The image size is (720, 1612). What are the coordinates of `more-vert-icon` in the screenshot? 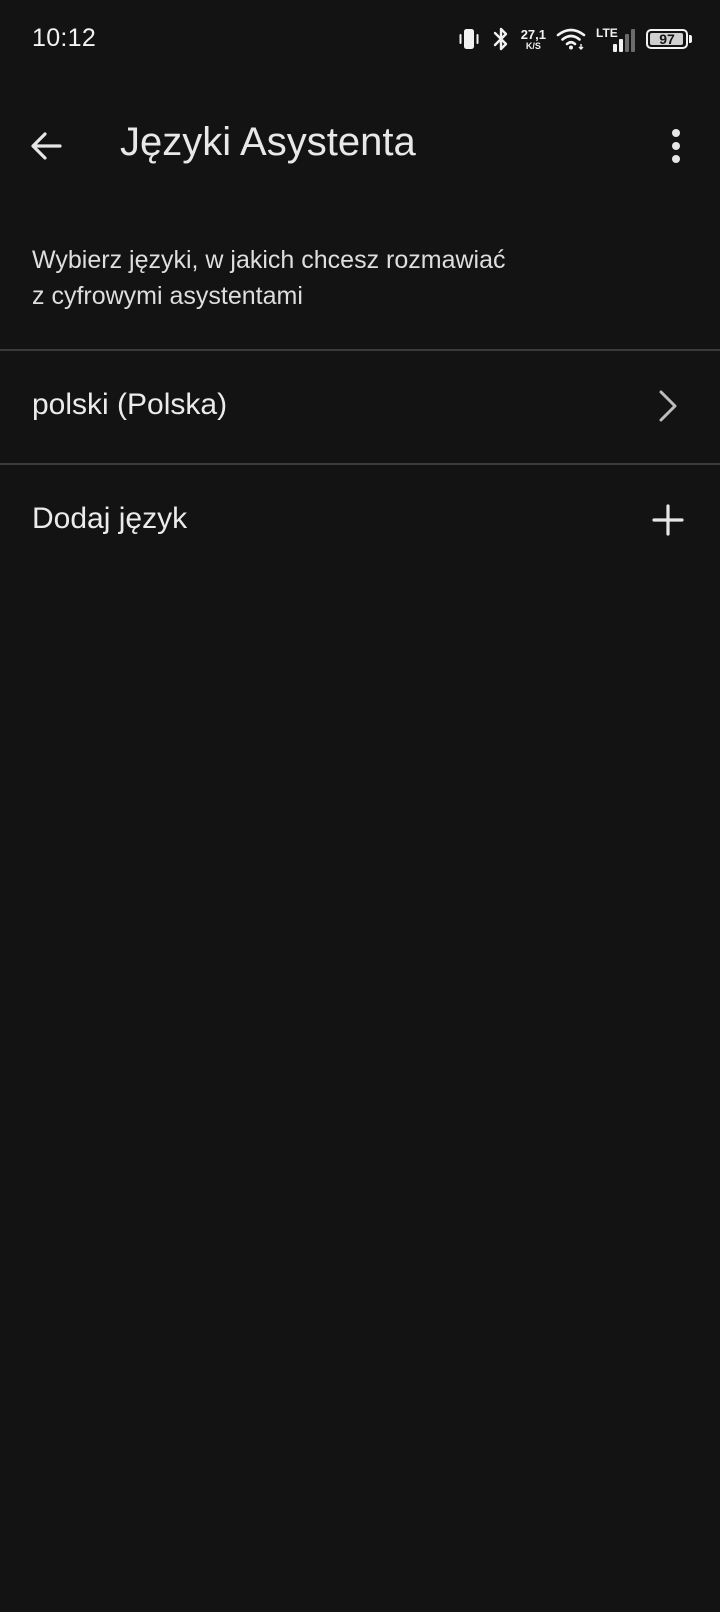 It's located at (676, 146).